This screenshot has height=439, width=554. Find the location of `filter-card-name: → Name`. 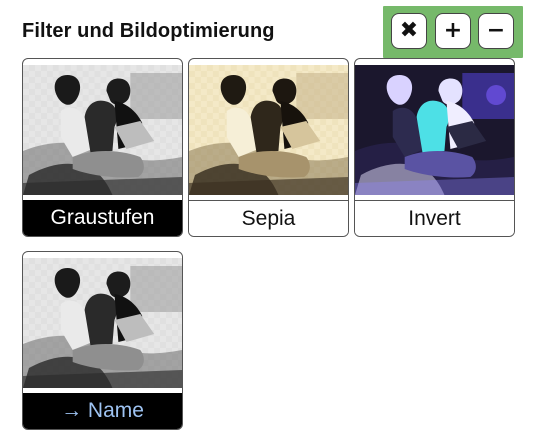

filter-card-name: → Name is located at coordinates (102, 340).